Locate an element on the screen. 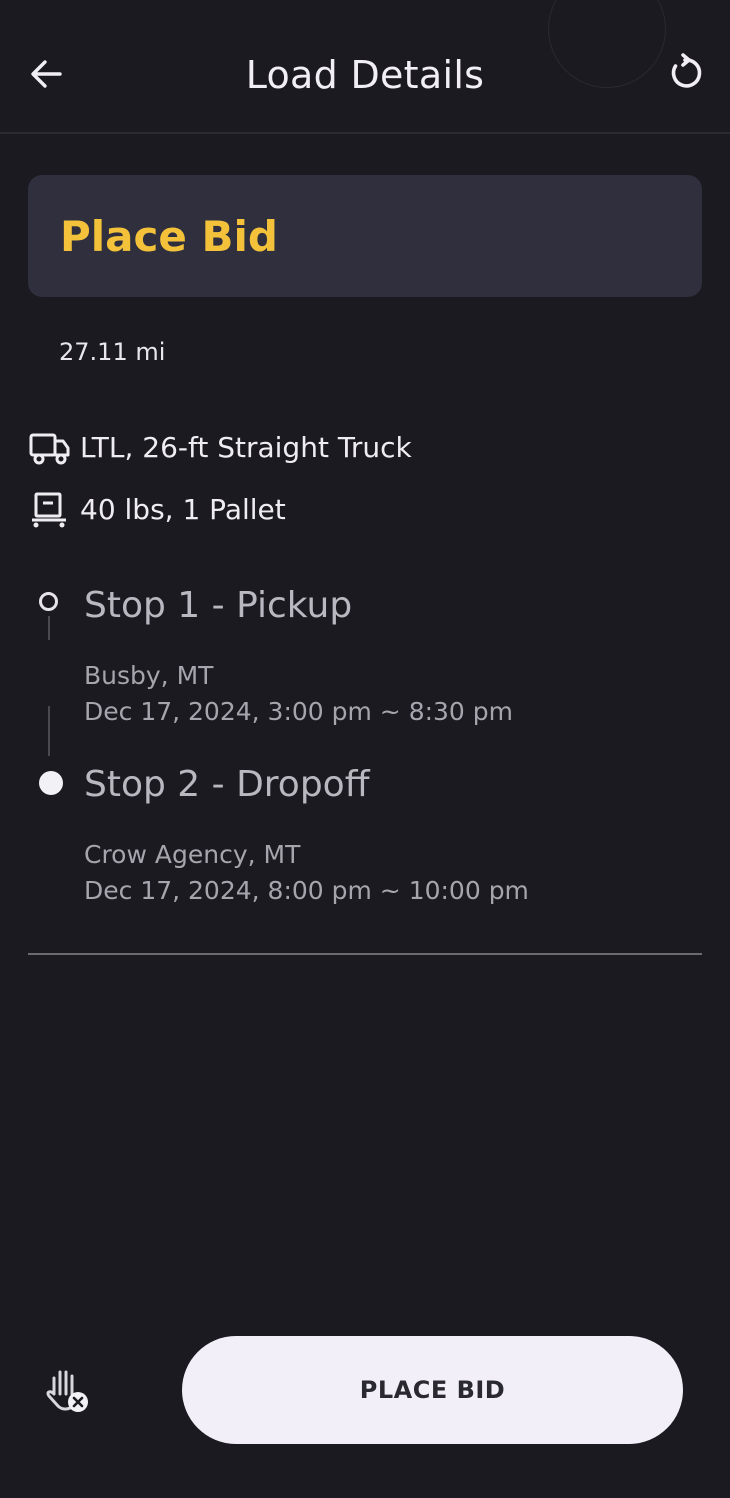 This screenshot has height=1498, width=730. equipment-row: LTL, 26-ft Straight Truck is located at coordinates (220, 448).